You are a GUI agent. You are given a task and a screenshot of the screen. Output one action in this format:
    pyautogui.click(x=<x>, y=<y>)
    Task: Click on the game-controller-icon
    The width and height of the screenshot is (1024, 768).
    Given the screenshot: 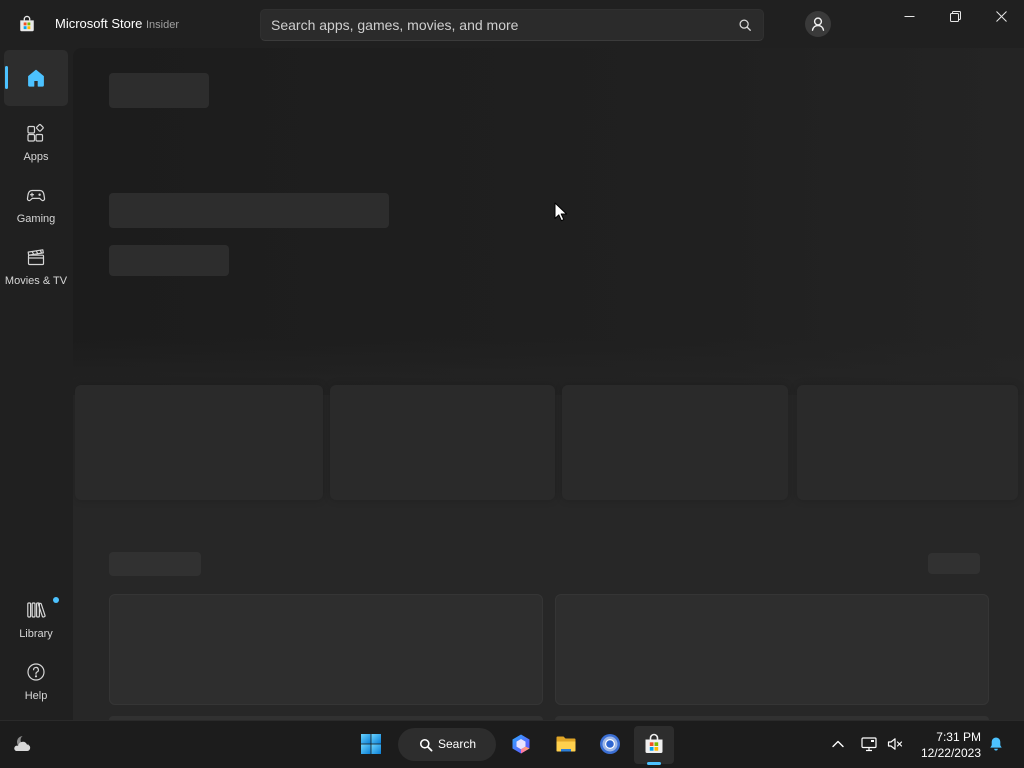 What is the action you would take?
    pyautogui.click(x=36, y=195)
    